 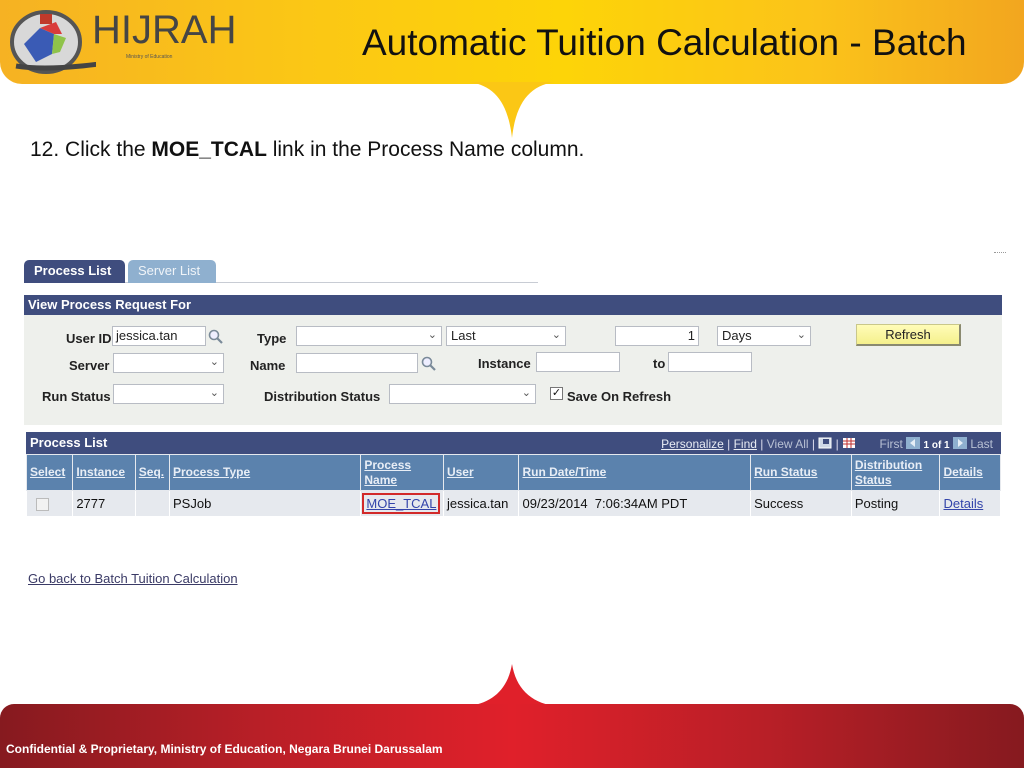 I want to click on view-all-link: View All, so click(x=788, y=444).